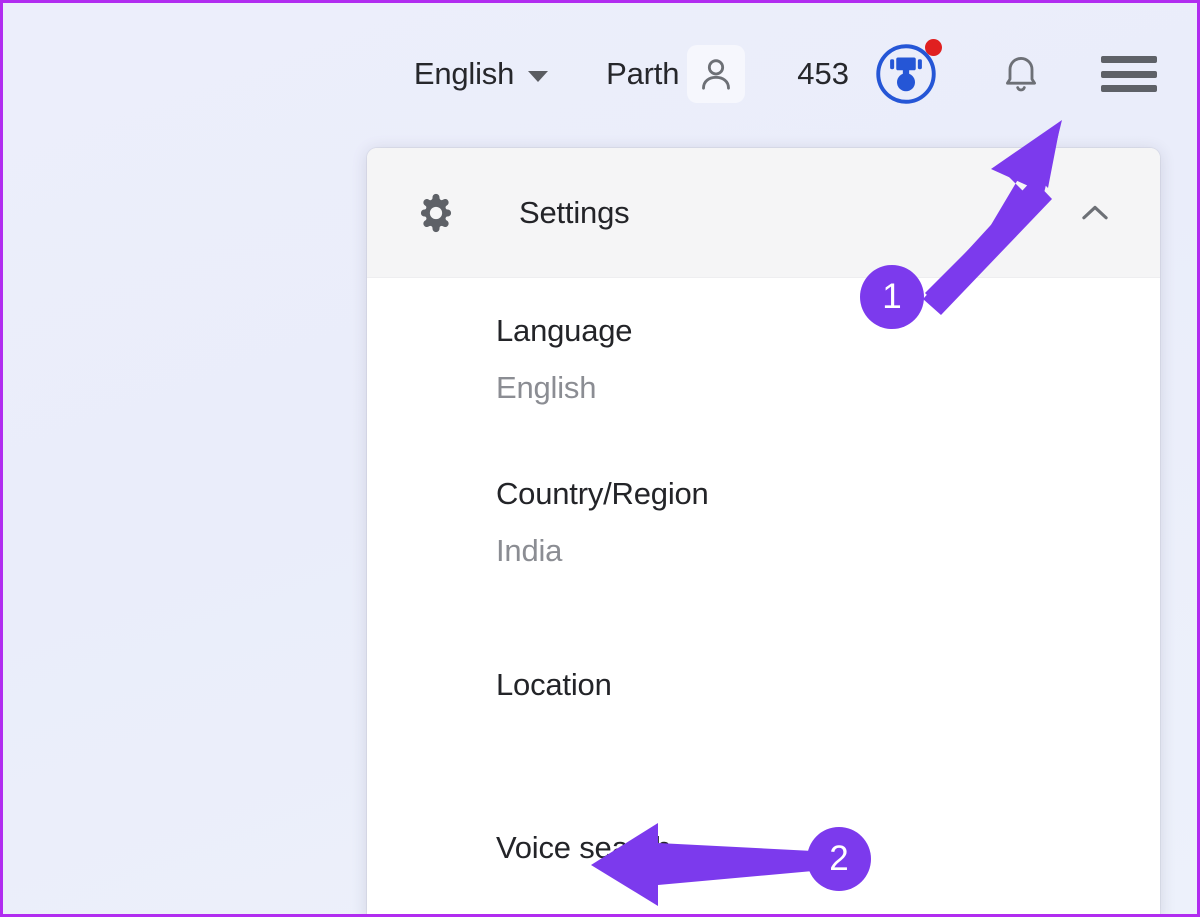 This screenshot has width=1200, height=917. I want to click on menu-item-location: Location, so click(763, 685).